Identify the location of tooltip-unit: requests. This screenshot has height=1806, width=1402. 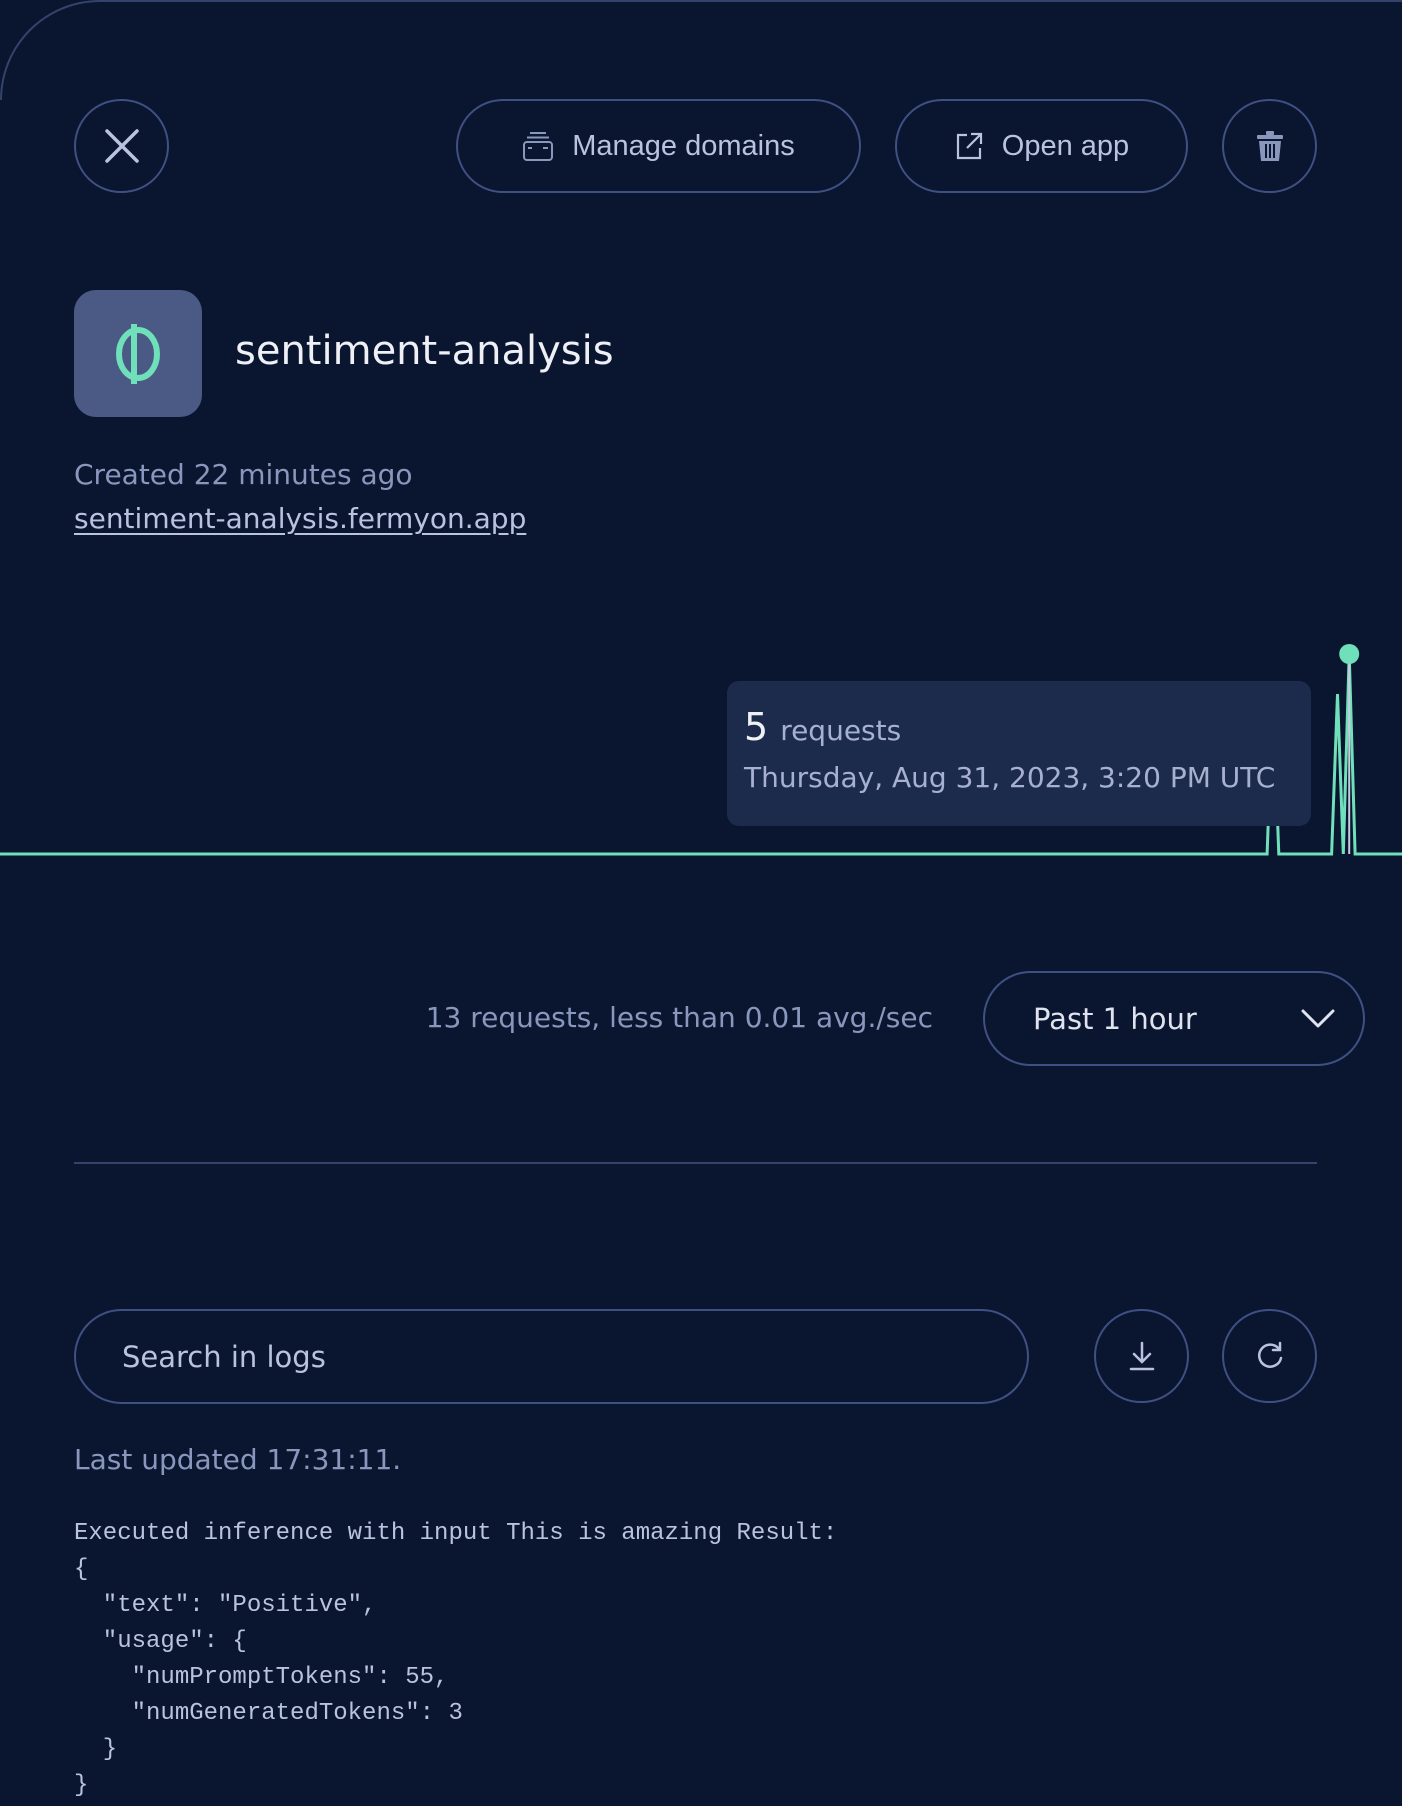
(841, 730).